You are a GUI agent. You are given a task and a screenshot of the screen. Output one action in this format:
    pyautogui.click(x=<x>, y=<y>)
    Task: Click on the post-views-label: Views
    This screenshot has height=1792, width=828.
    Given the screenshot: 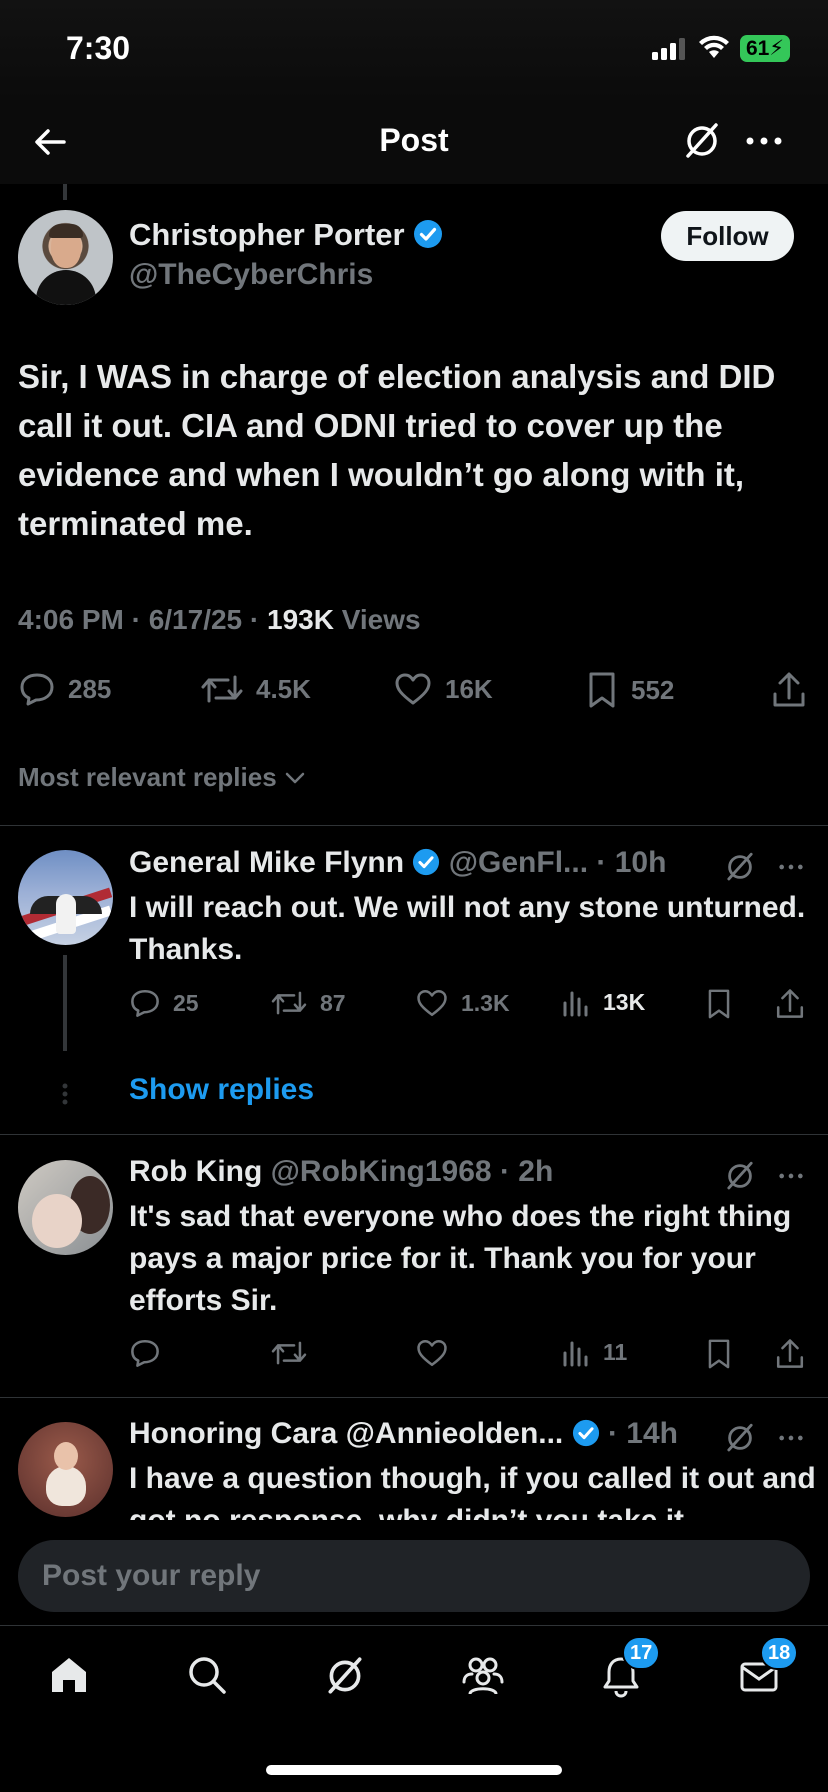 What is the action you would take?
    pyautogui.click(x=377, y=619)
    